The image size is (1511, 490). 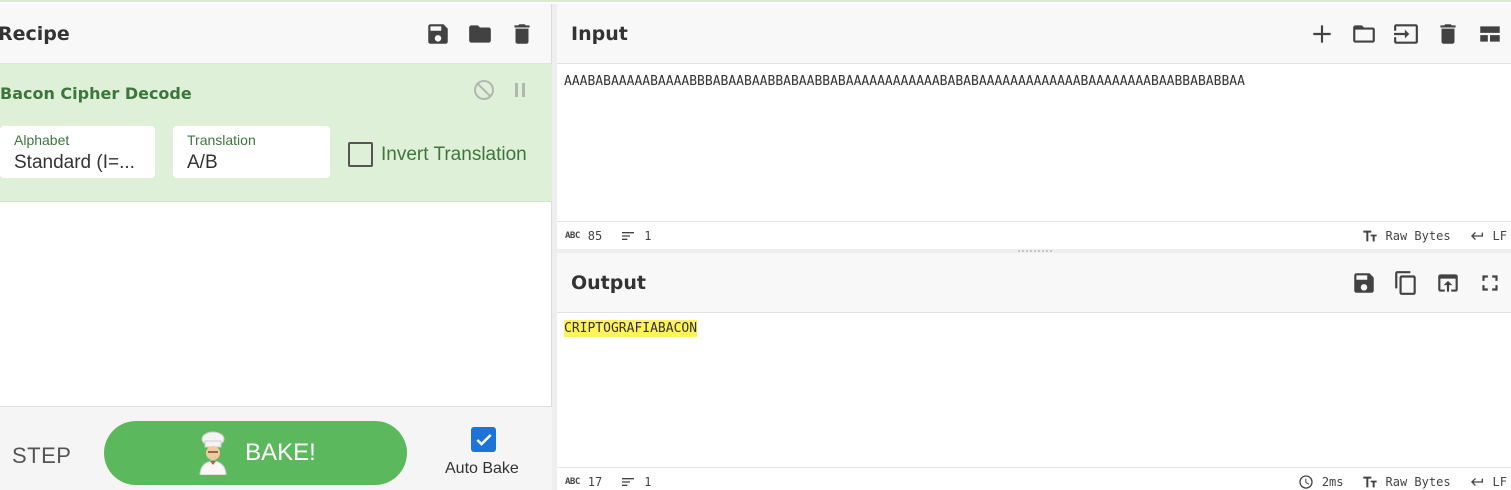 I want to click on output-header: Output, so click(x=1034, y=283).